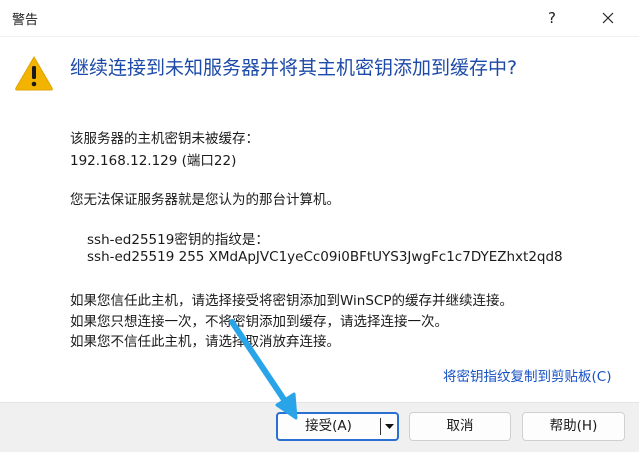  What do you see at coordinates (25, 20) in the screenshot?
I see `window-title: 警告` at bounding box center [25, 20].